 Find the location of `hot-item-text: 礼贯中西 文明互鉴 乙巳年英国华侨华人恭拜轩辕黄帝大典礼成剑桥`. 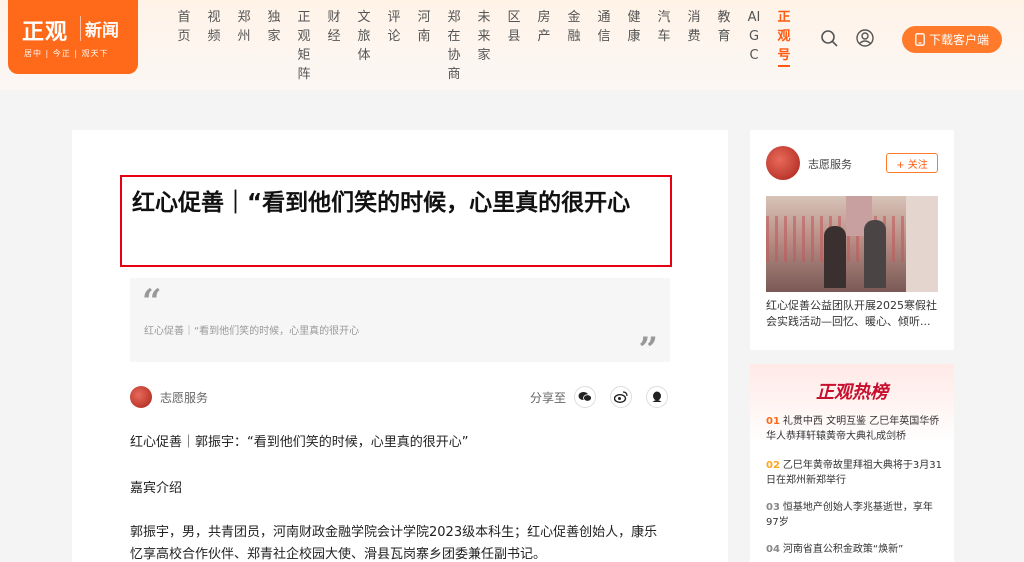

hot-item-text: 礼贯中西 文明互鉴 乙巳年英国华侨华人恭拜轩辕黄帝大典礼成剑桥 is located at coordinates (853, 429).